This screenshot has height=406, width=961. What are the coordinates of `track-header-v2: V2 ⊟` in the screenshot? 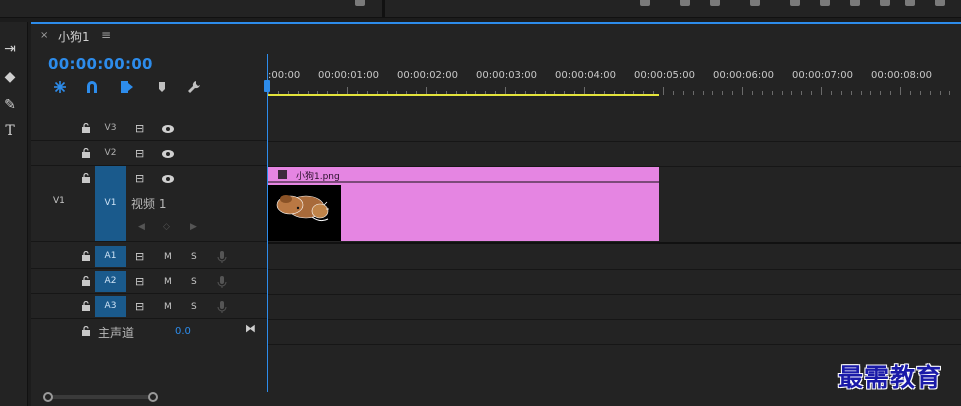 It's located at (149, 153).